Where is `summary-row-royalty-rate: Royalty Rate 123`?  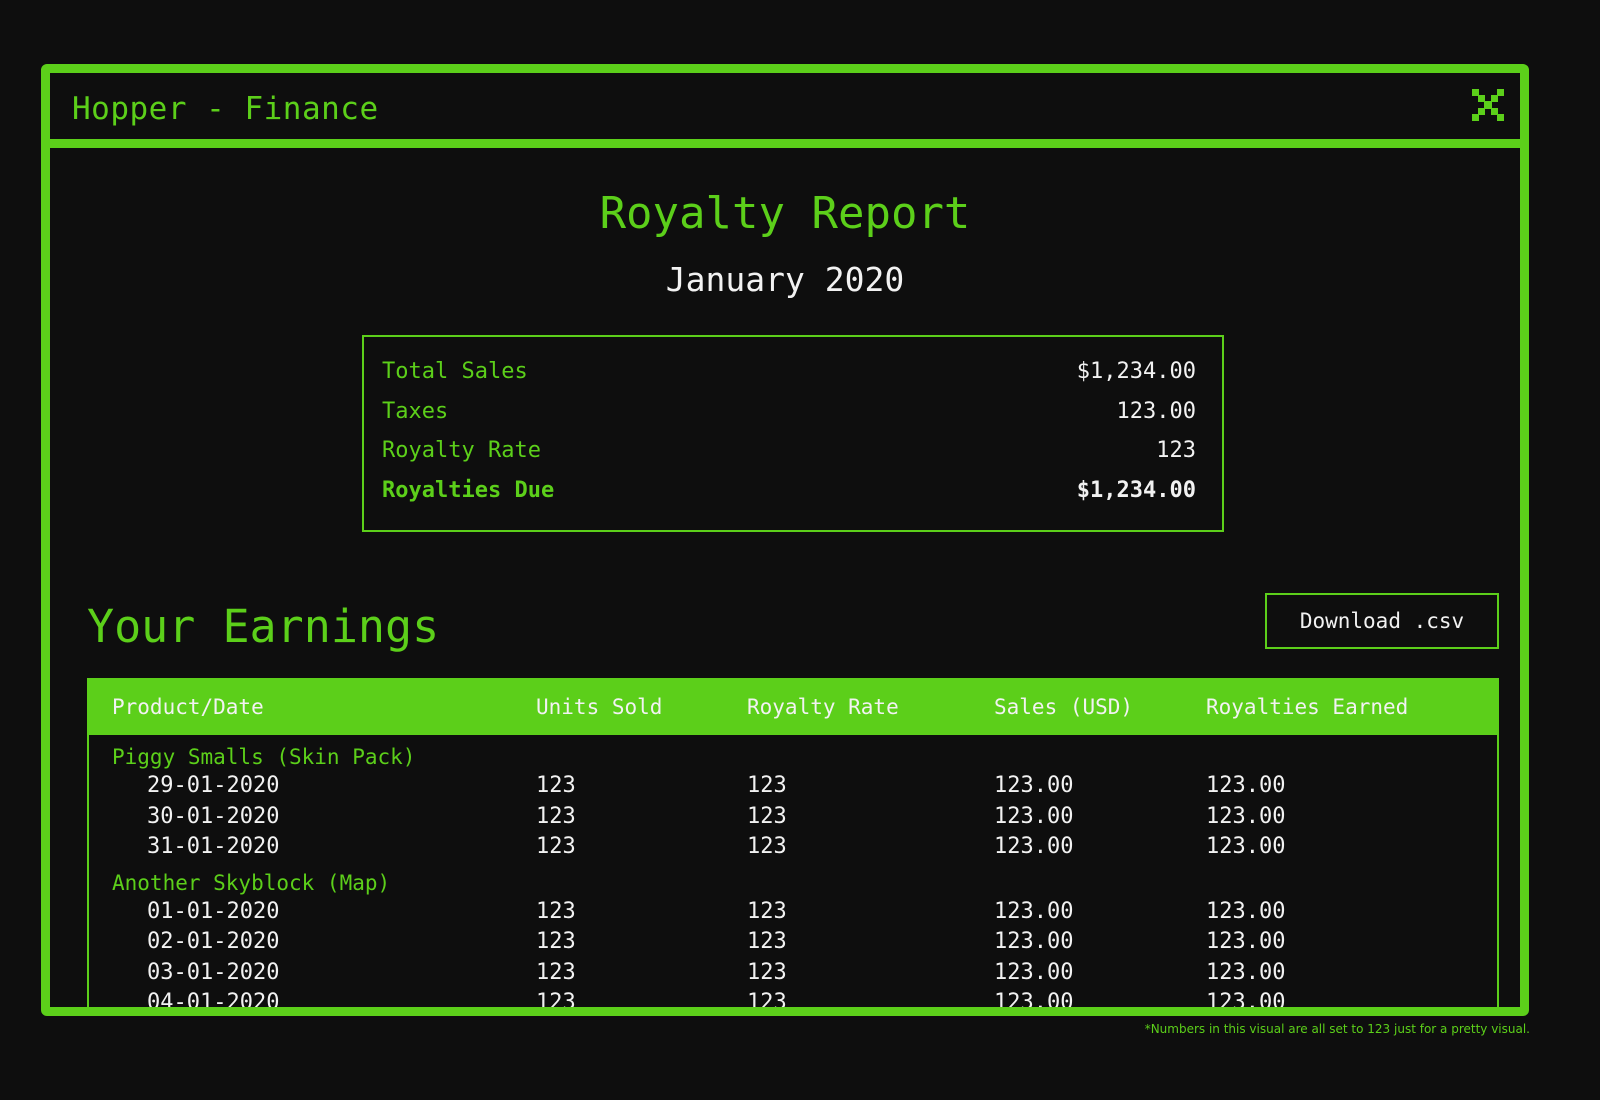 summary-row-royalty-rate: Royalty Rate 123 is located at coordinates (789, 456).